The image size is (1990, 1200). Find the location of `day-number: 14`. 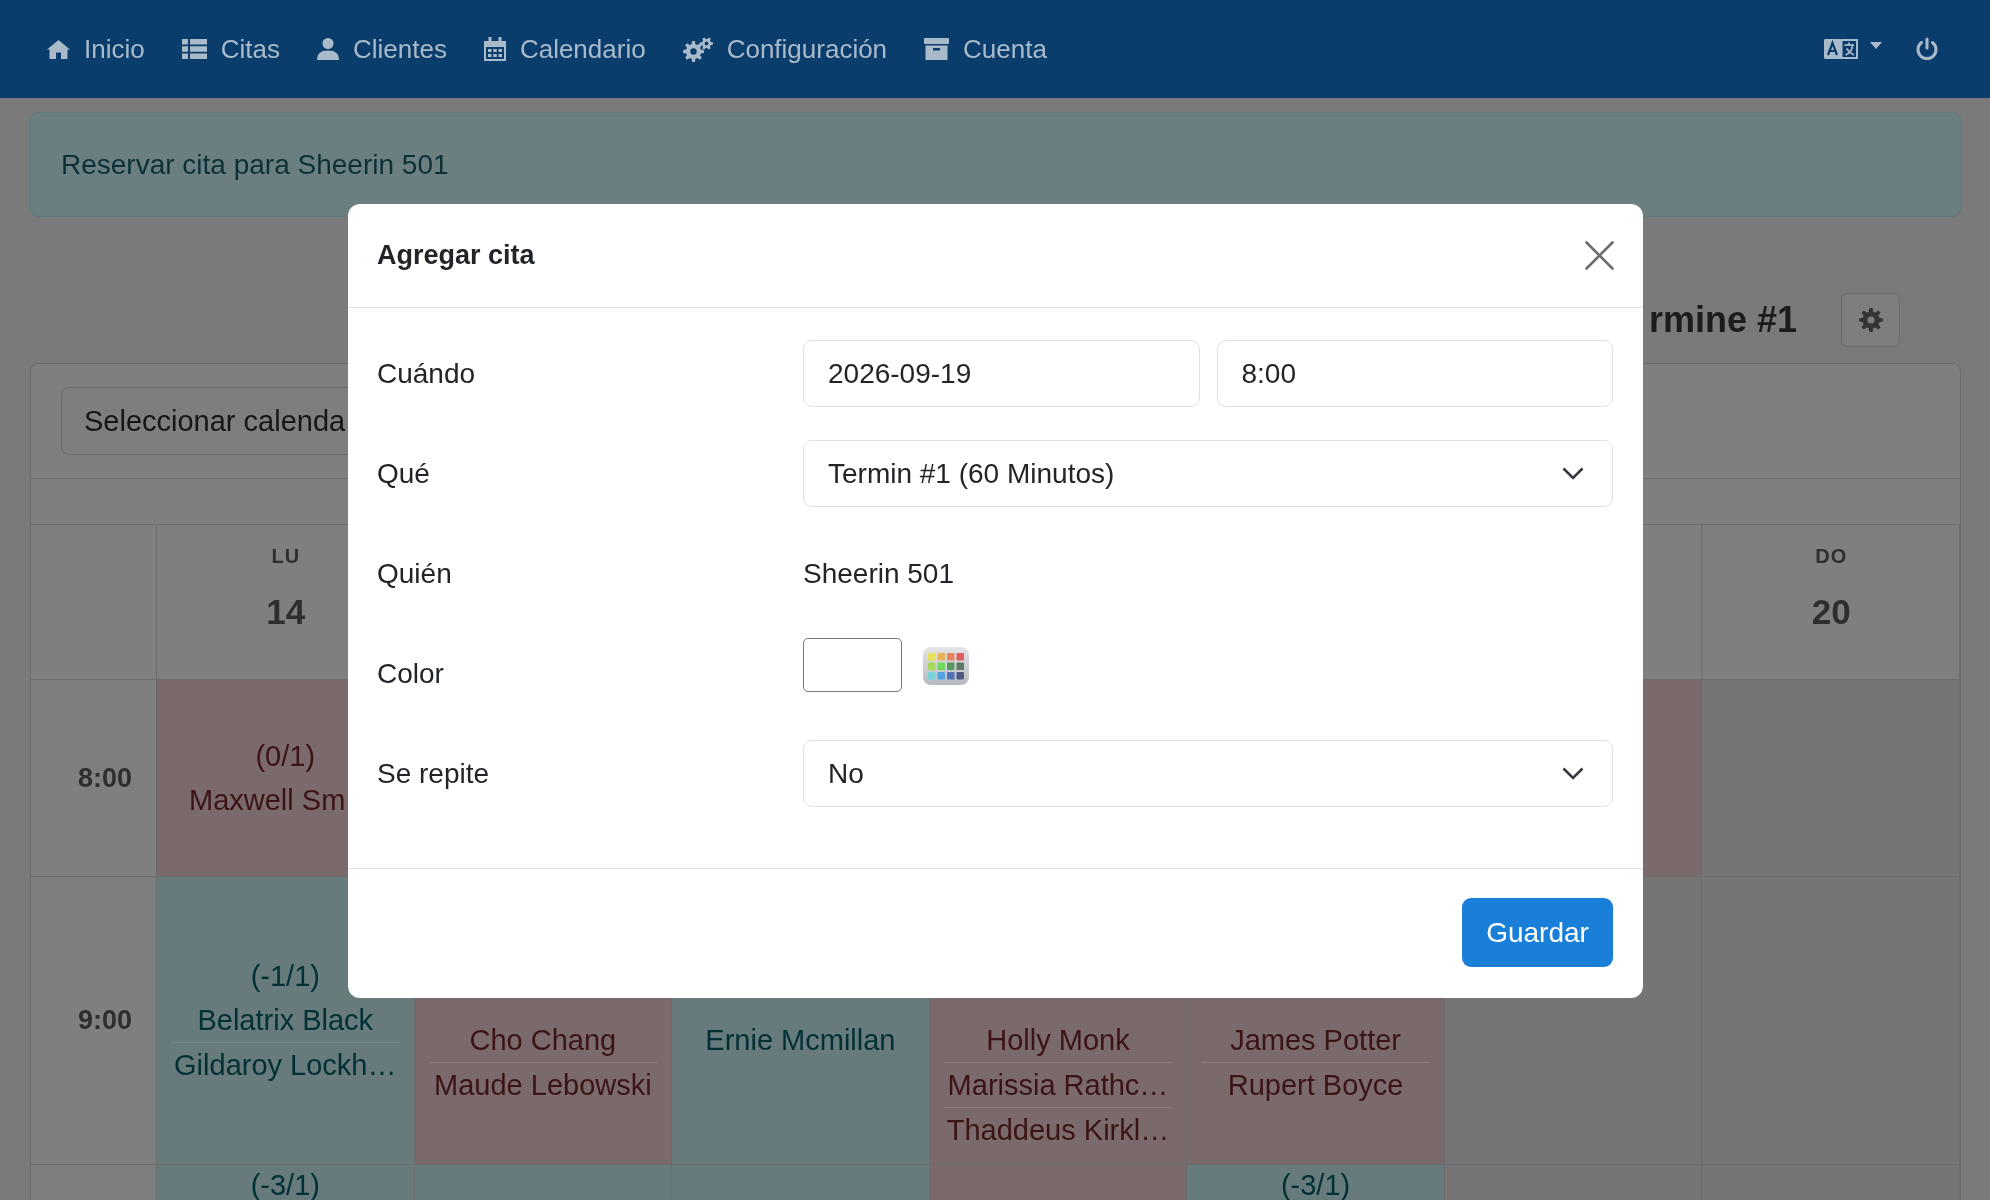

day-number: 14 is located at coordinates (286, 612).